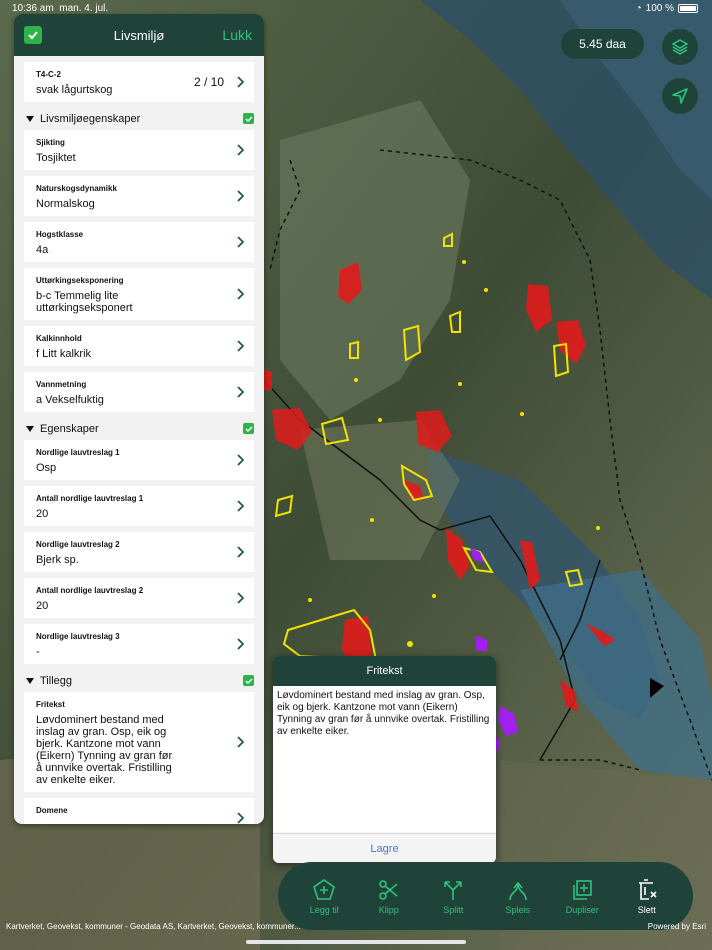 The image size is (712, 950). I want to click on add-polygon-icon, so click(324, 889).